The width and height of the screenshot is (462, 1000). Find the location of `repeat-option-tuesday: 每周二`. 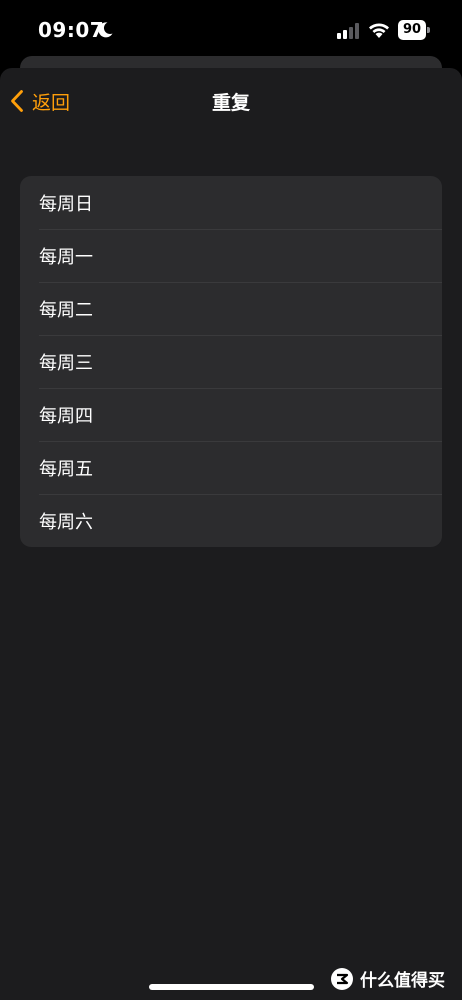

repeat-option-tuesday: 每周二 is located at coordinates (231, 308).